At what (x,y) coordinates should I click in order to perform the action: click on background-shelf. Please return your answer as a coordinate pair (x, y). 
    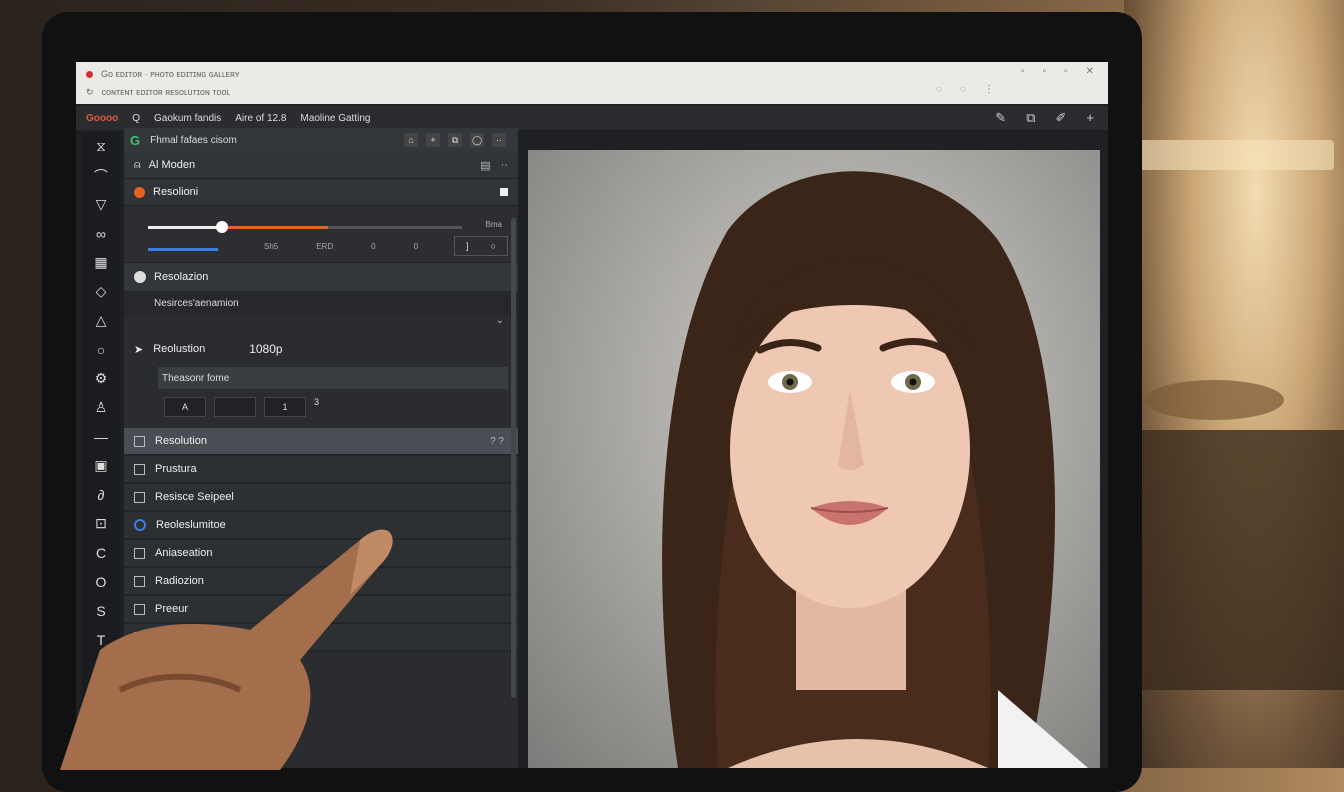
    Looking at the image, I should click on (1239, 560).